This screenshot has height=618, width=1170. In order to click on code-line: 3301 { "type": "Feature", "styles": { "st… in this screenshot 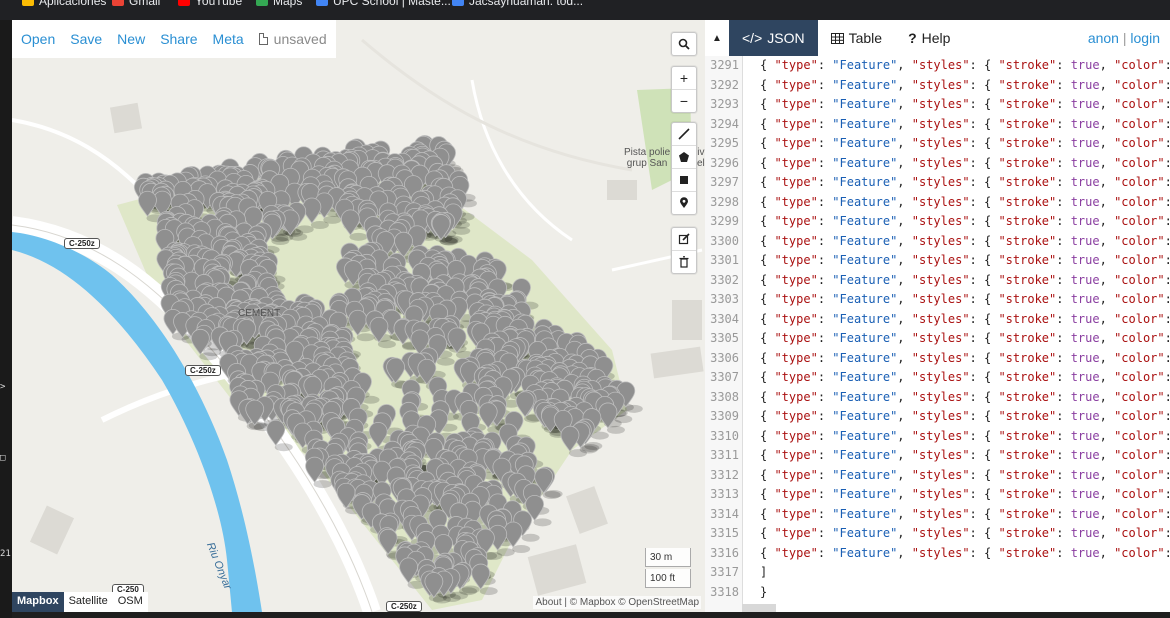, I will do `click(937, 261)`.